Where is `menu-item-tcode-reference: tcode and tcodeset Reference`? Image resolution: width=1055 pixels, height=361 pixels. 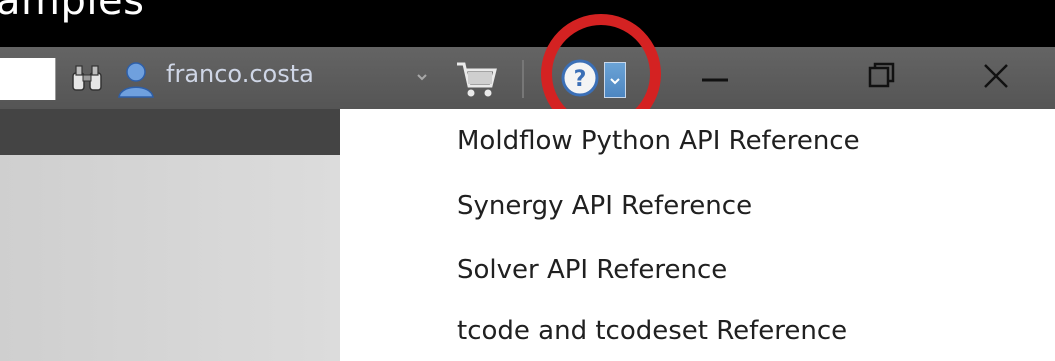 menu-item-tcode-reference: tcode and tcodeset Reference is located at coordinates (652, 331).